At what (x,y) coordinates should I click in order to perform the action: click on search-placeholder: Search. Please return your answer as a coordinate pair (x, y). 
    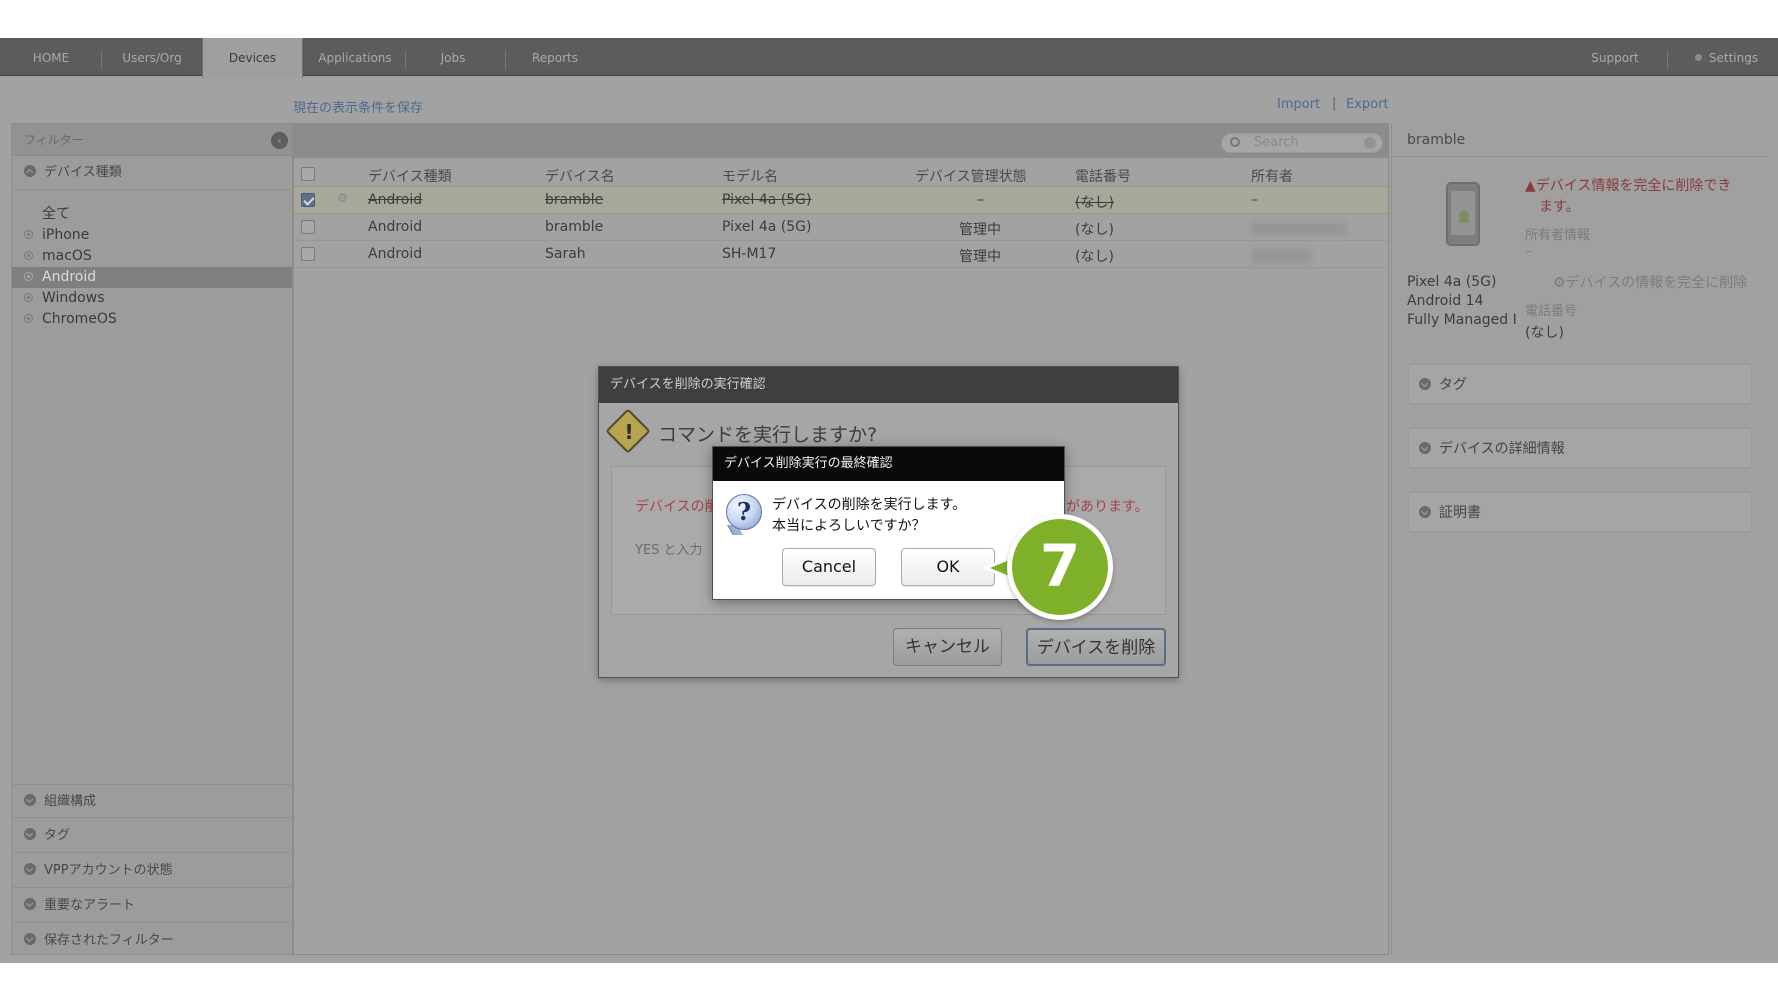
    Looking at the image, I should click on (1276, 142).